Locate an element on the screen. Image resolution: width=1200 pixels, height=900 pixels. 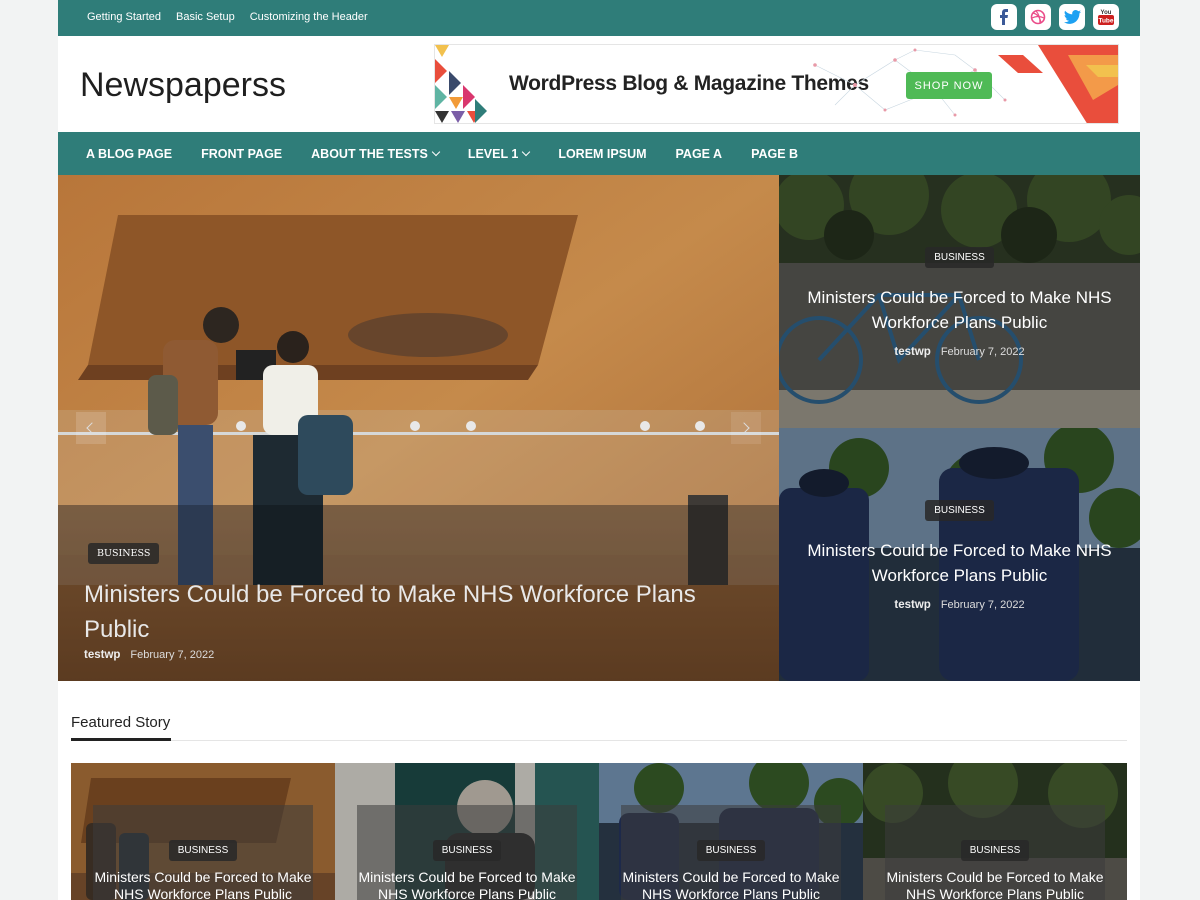
nav-item-label: A BLOG PAGE is located at coordinates (129, 153).